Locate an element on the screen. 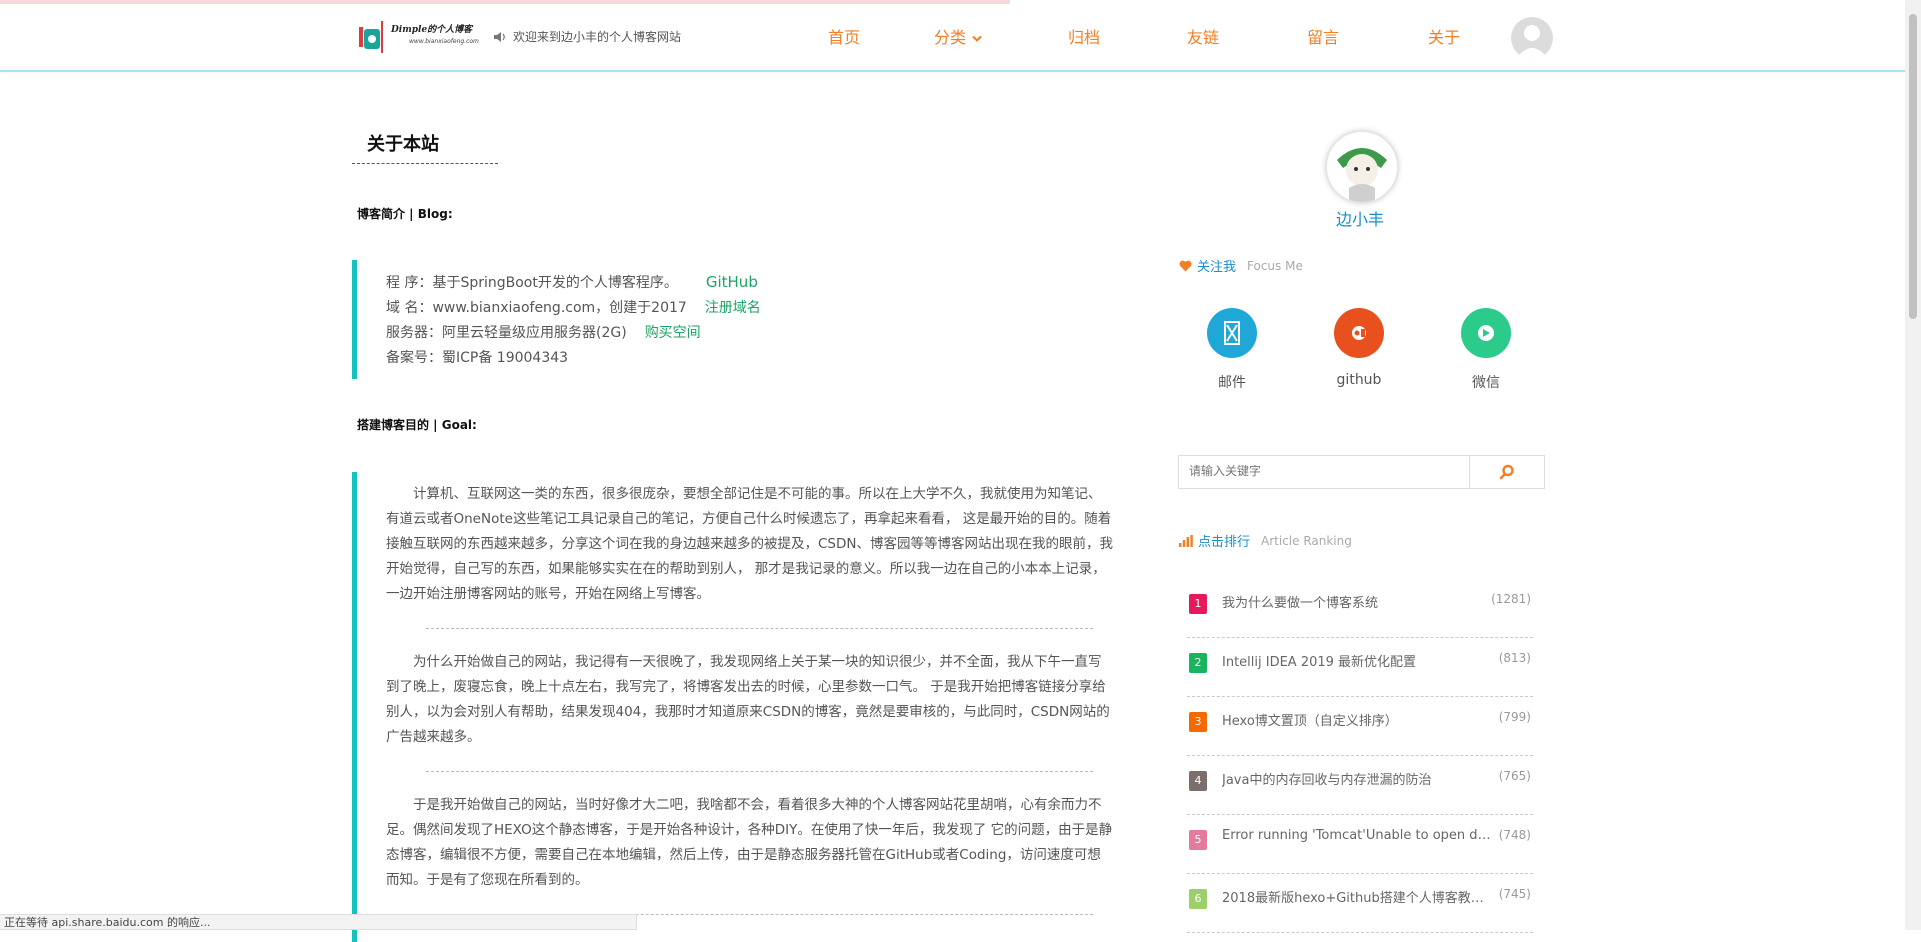  rank-number: 5 is located at coordinates (1198, 840).